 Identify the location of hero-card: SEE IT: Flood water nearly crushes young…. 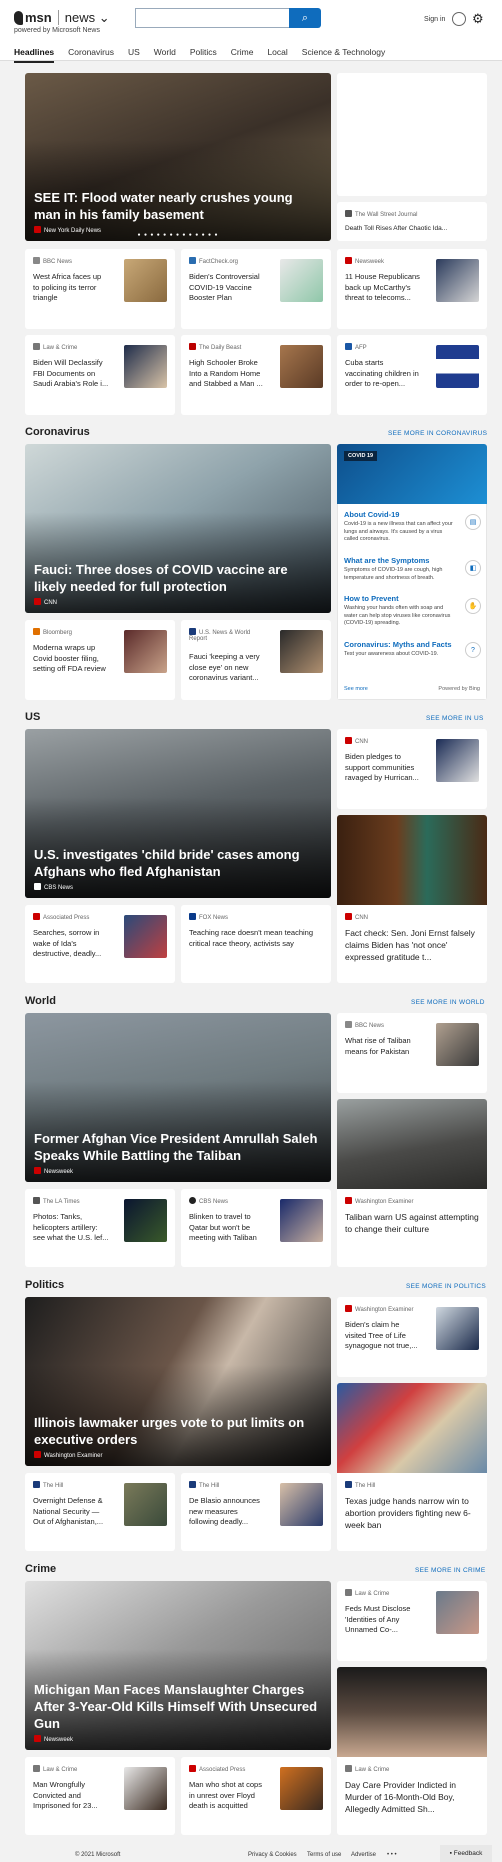
(178, 157).